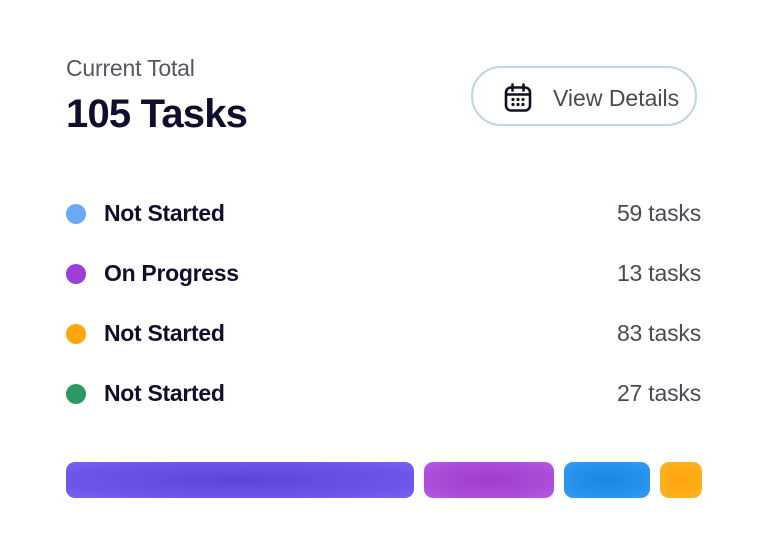 The width and height of the screenshot is (768, 550). What do you see at coordinates (157, 114) in the screenshot?
I see `total-tasks-value: 105 Tasks` at bounding box center [157, 114].